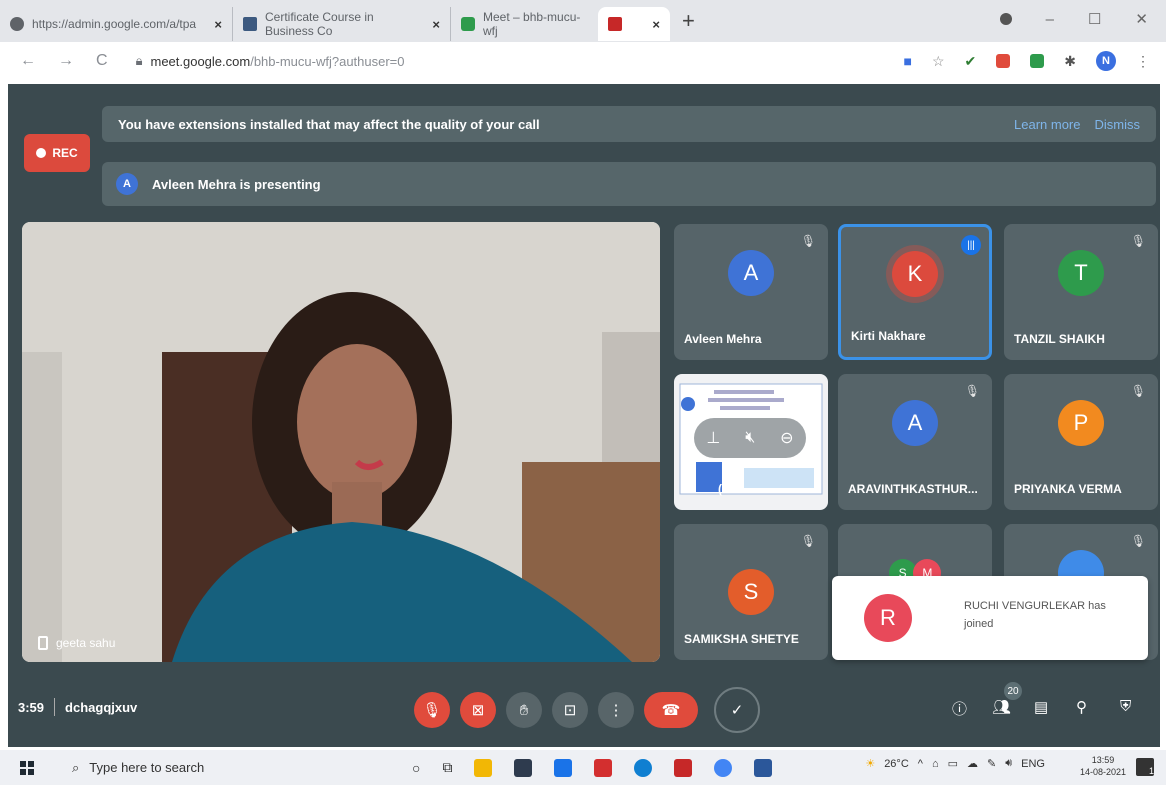 The height and width of the screenshot is (785, 1166). I want to click on weather-temp: 26°C, so click(896, 764).